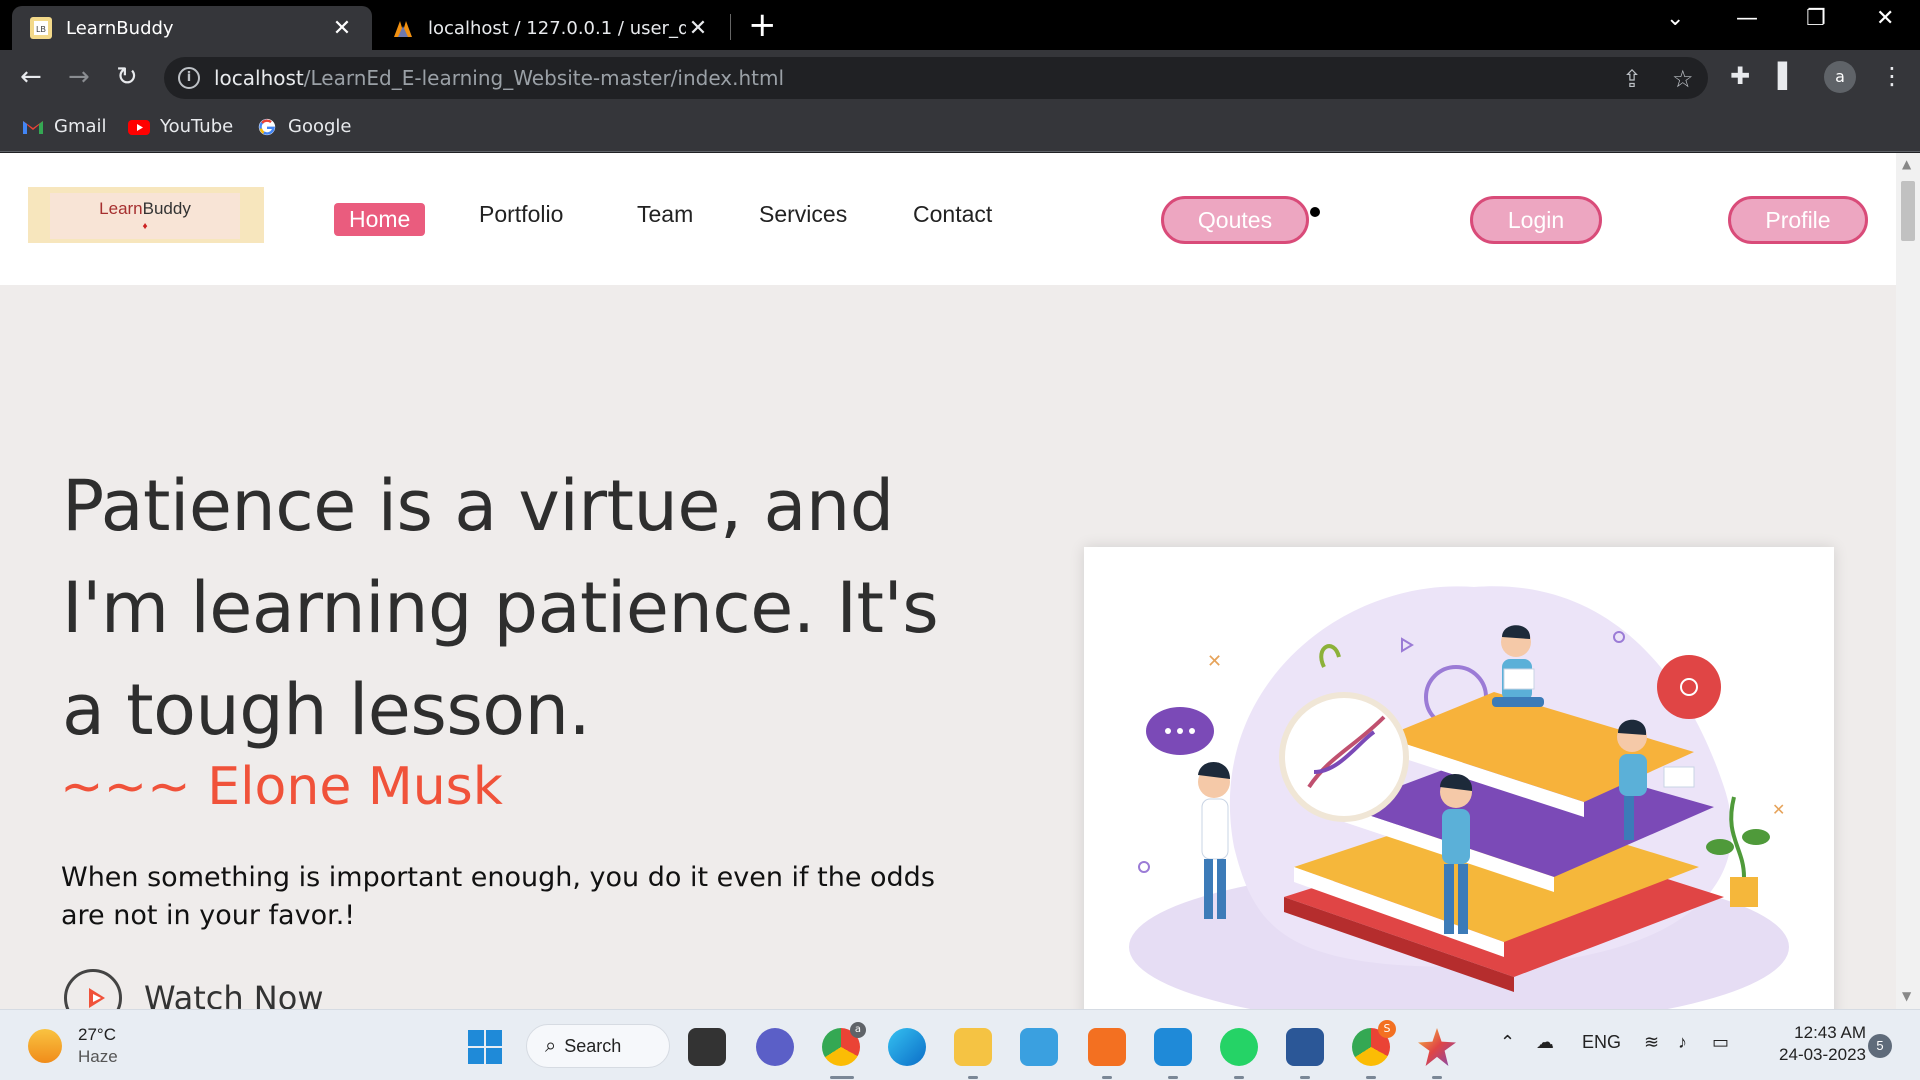 This screenshot has width=1920, height=1080. What do you see at coordinates (665, 214) in the screenshot?
I see `nav-team: Team` at bounding box center [665, 214].